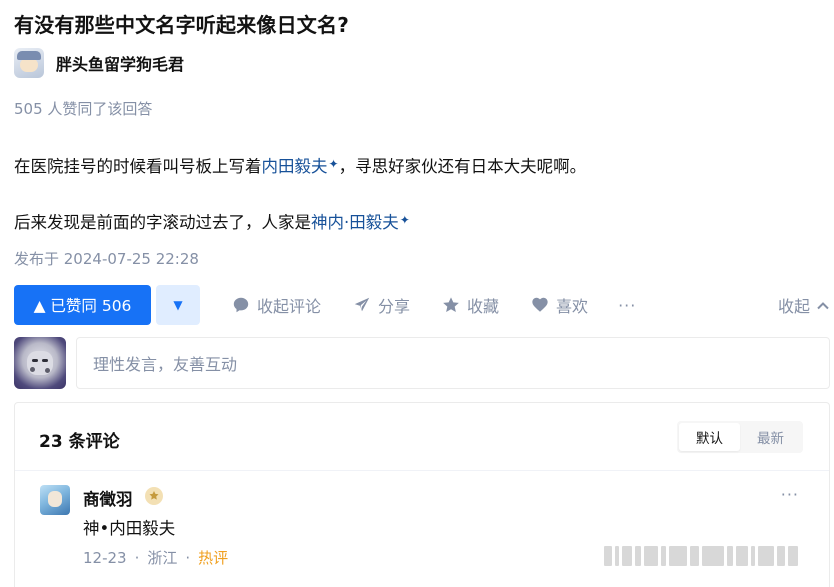  I want to click on upvote-count-note: 505 人赞同了该回答, so click(83, 109).